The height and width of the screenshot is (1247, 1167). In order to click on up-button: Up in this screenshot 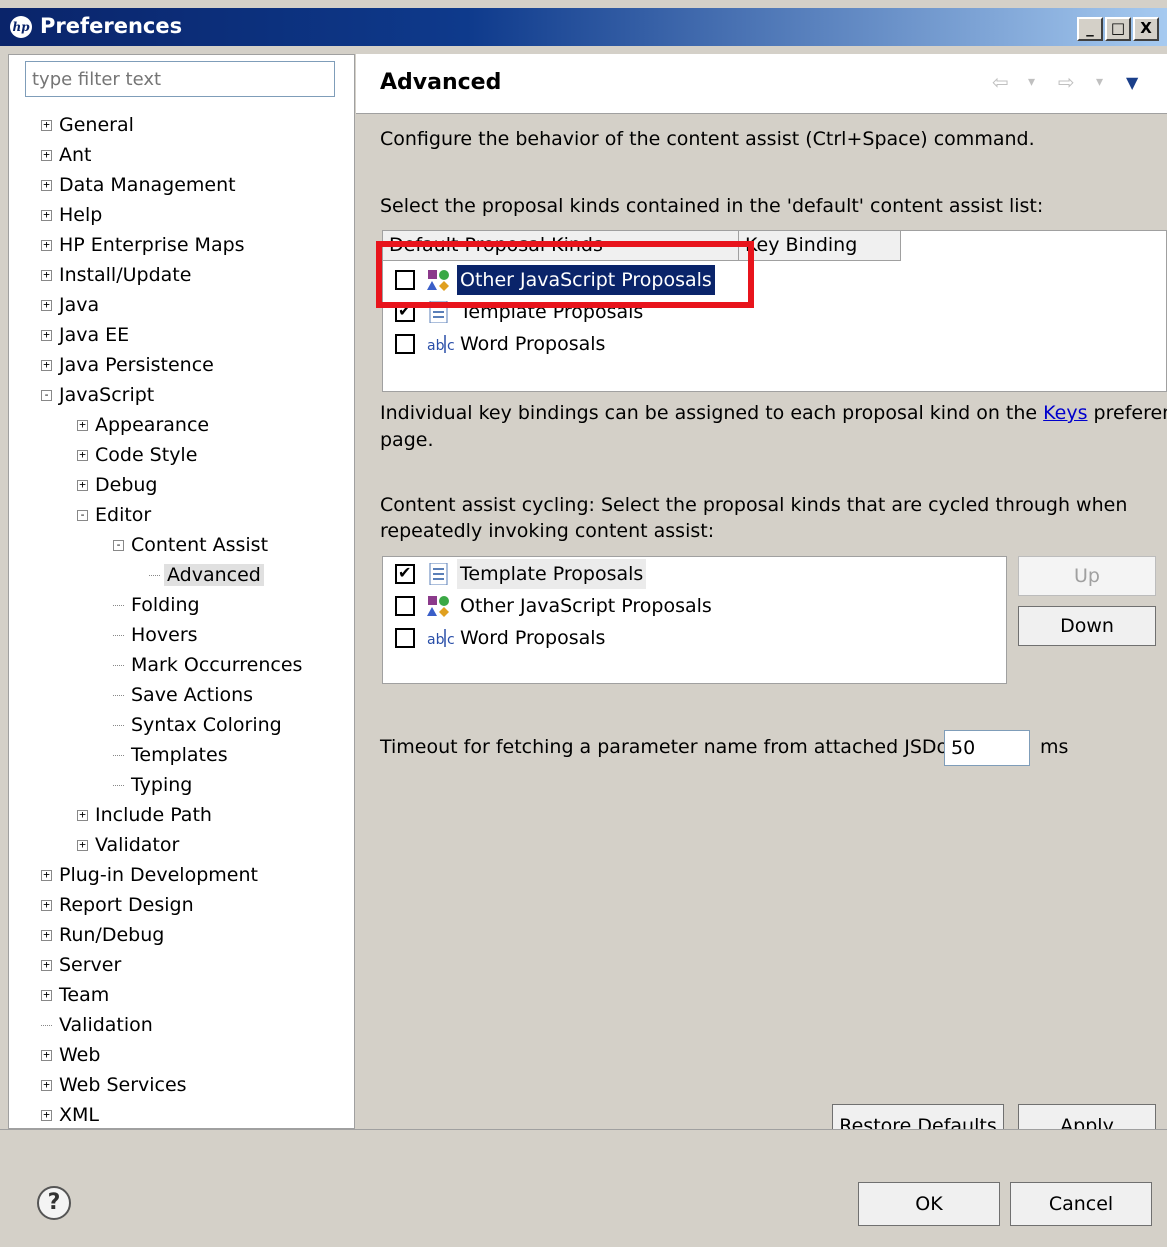, I will do `click(1087, 576)`.